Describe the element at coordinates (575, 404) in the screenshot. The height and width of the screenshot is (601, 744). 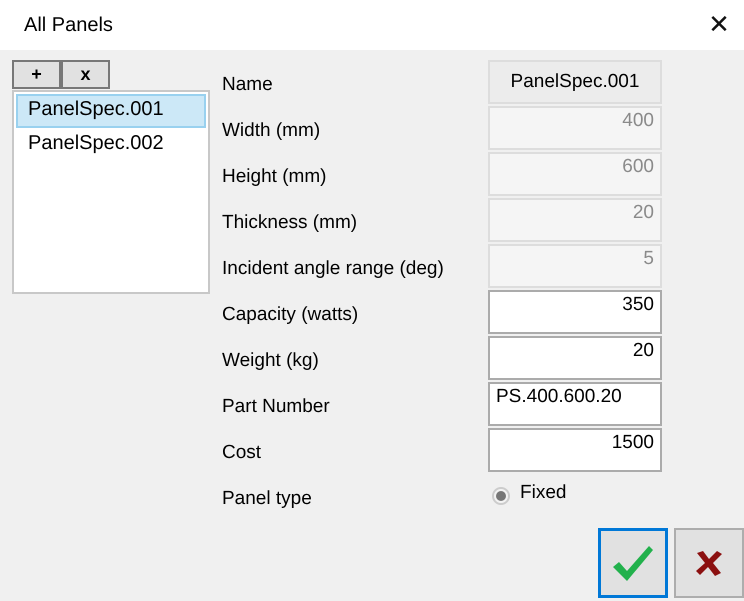
I see `input-field: PS.400.600.20` at that location.